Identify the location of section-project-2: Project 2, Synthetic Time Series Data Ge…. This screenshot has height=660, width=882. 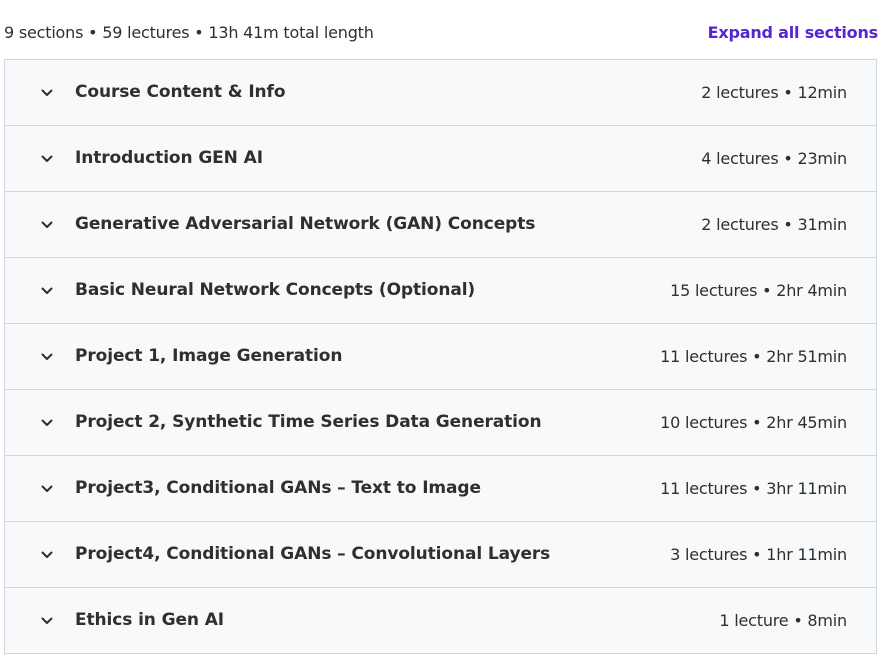
(440, 423).